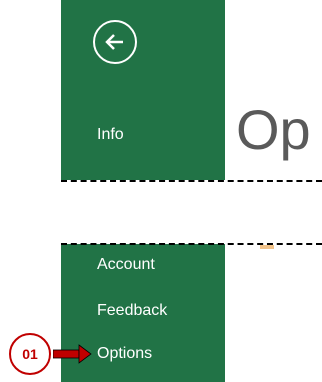 Image resolution: width=322 pixels, height=382 pixels. Describe the element at coordinates (124, 354) in the screenshot. I see `sidebar-item-options: Options` at that location.